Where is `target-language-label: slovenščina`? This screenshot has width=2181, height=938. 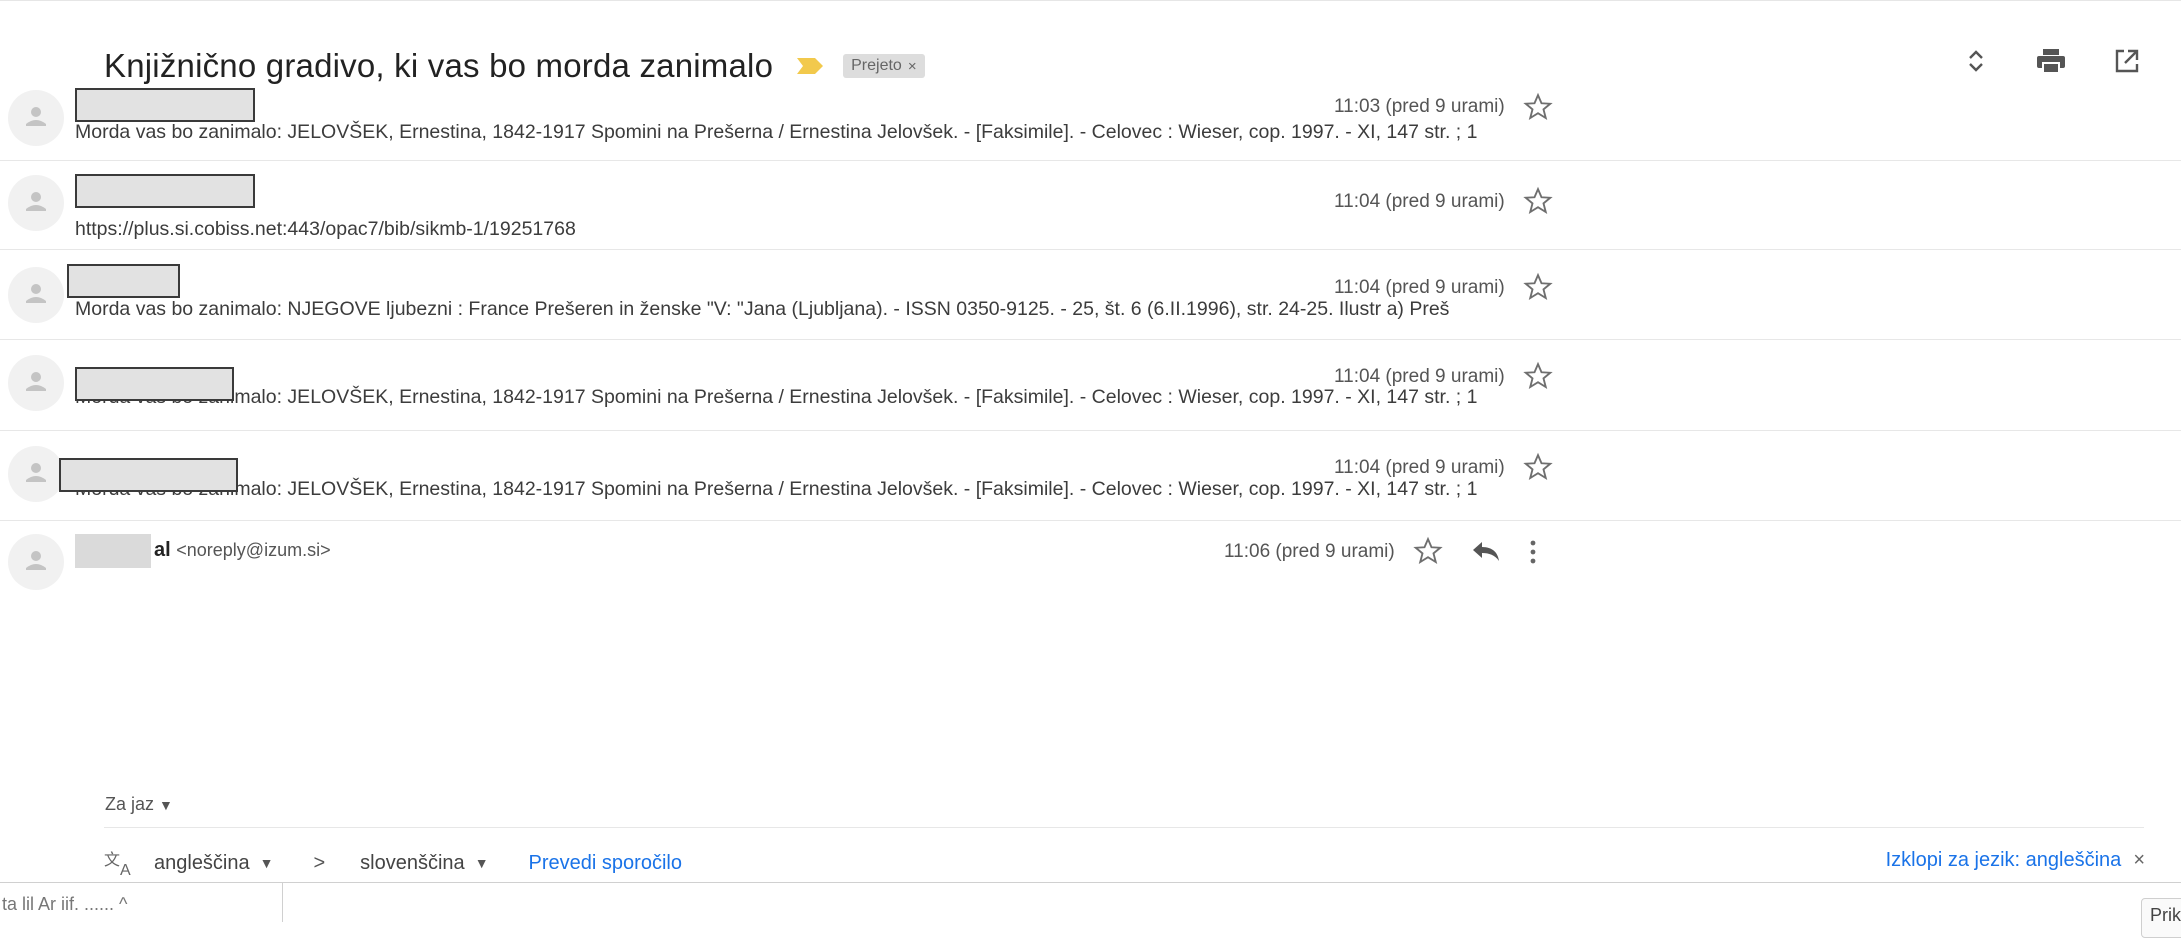
target-language-label: slovenščina is located at coordinates (412, 862).